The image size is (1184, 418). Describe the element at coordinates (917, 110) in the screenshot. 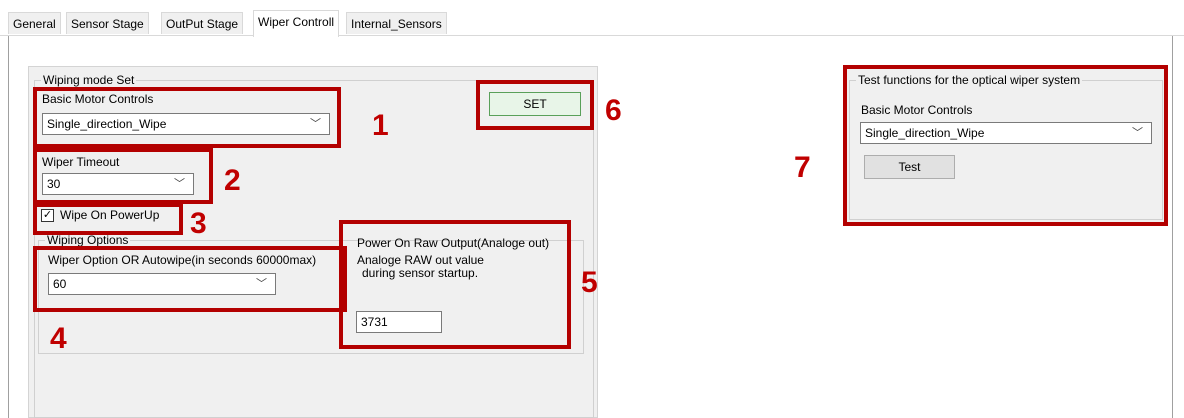

I see `right-basic-motor-label: Basic Motor Controls` at that location.